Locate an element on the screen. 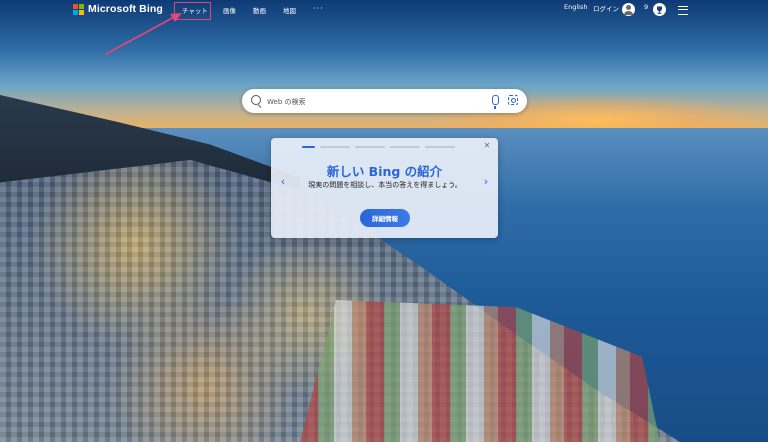 Image resolution: width=768 pixels, height=442 pixels. nav-more: ··· is located at coordinates (318, 8).